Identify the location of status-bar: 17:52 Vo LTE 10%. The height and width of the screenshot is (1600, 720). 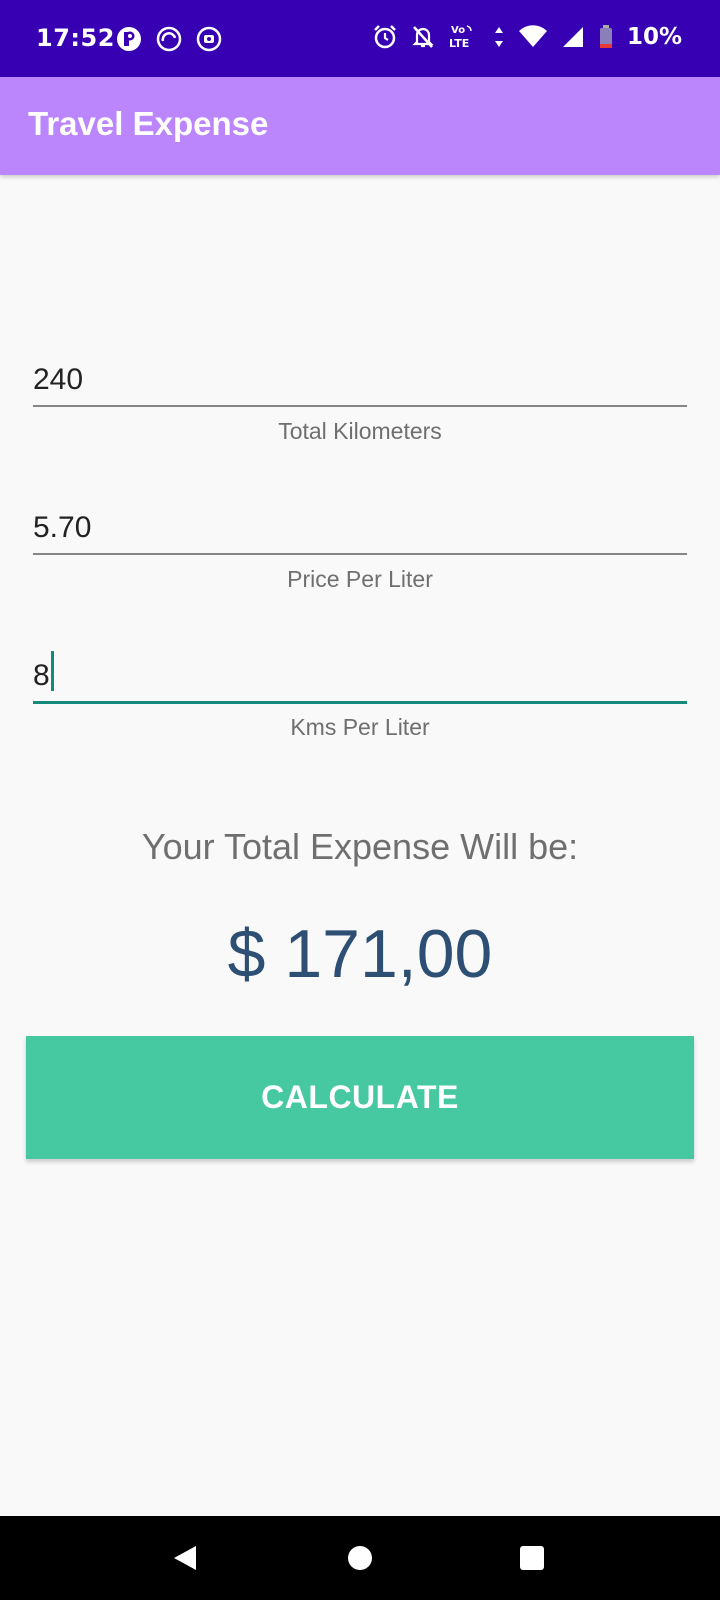
(360, 38).